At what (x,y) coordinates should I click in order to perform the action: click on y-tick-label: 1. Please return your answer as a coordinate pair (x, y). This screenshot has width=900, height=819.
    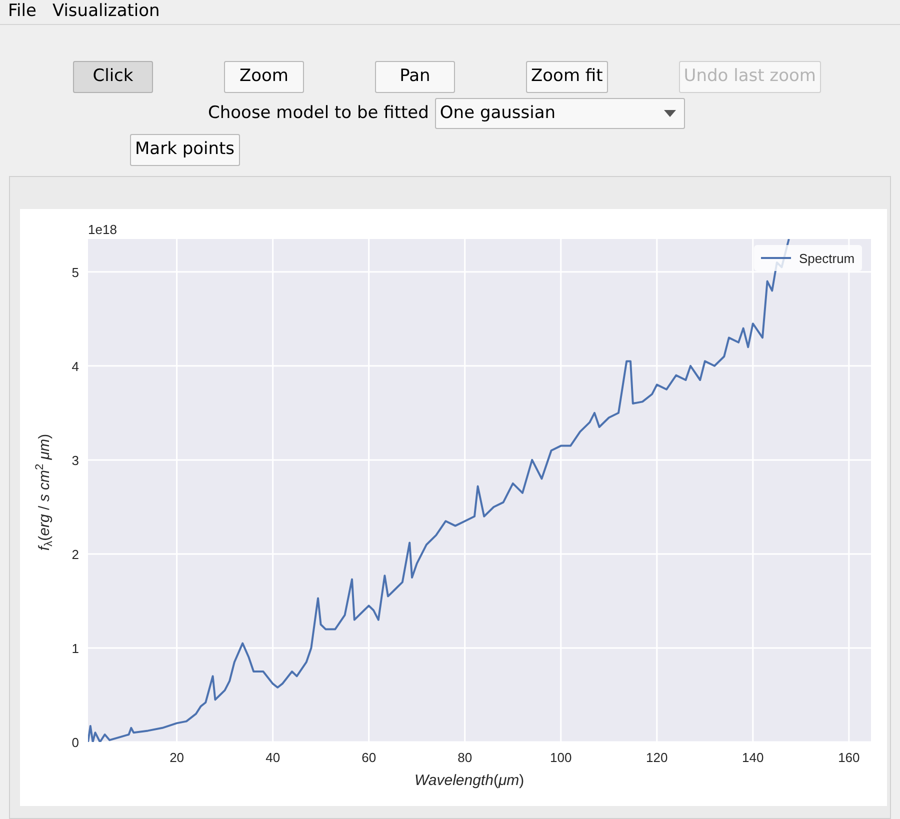
    Looking at the image, I should click on (75, 648).